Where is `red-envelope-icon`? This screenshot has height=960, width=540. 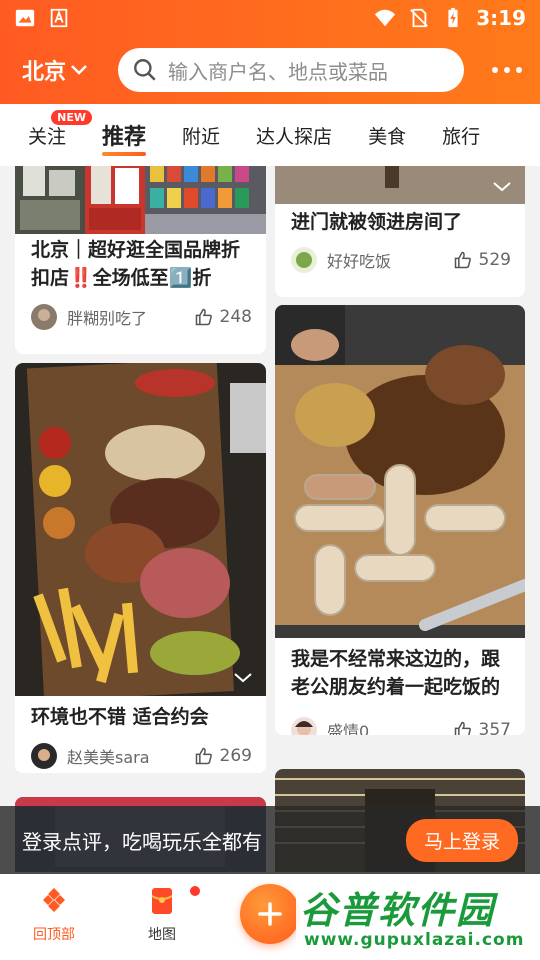
red-envelope-icon is located at coordinates (162, 901).